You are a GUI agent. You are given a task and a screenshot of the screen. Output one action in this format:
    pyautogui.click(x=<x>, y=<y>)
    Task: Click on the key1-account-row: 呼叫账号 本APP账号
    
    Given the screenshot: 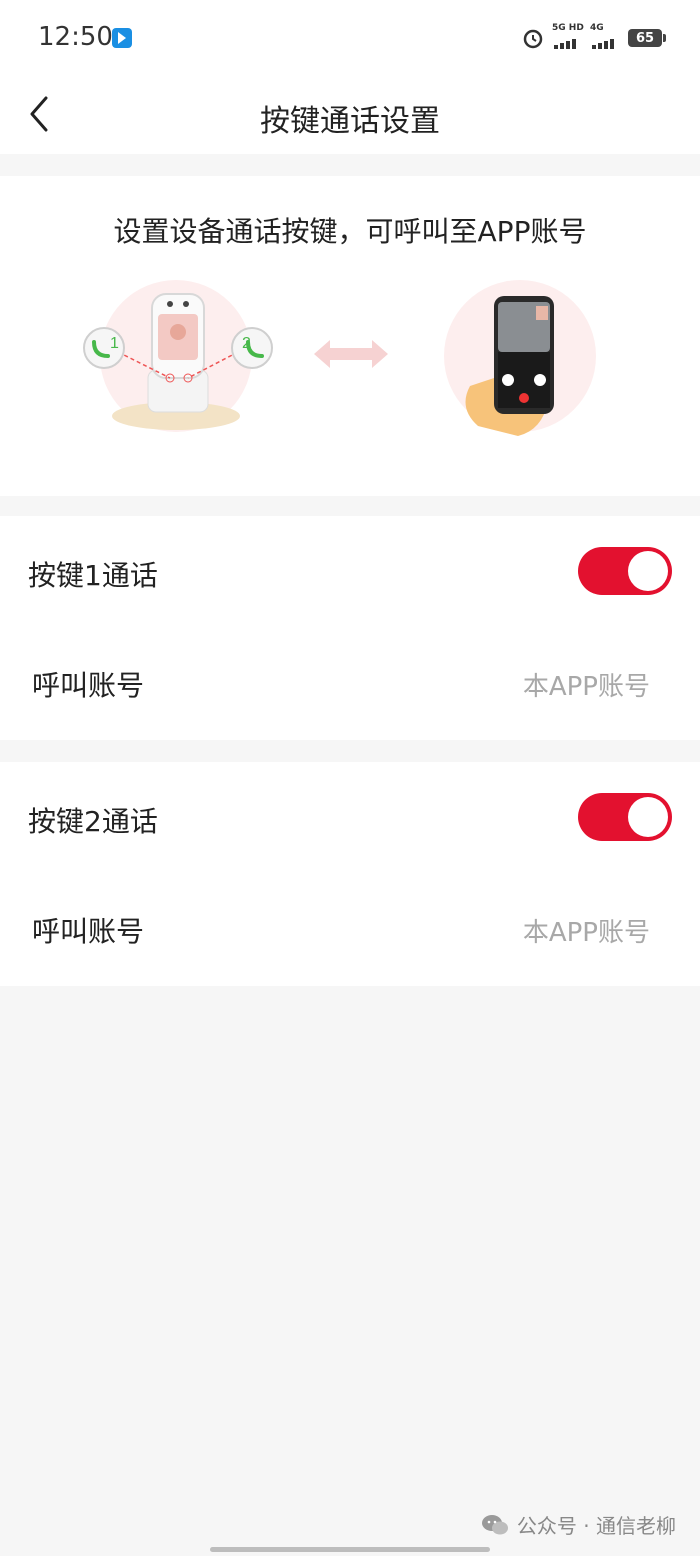 What is the action you would take?
    pyautogui.click(x=350, y=684)
    